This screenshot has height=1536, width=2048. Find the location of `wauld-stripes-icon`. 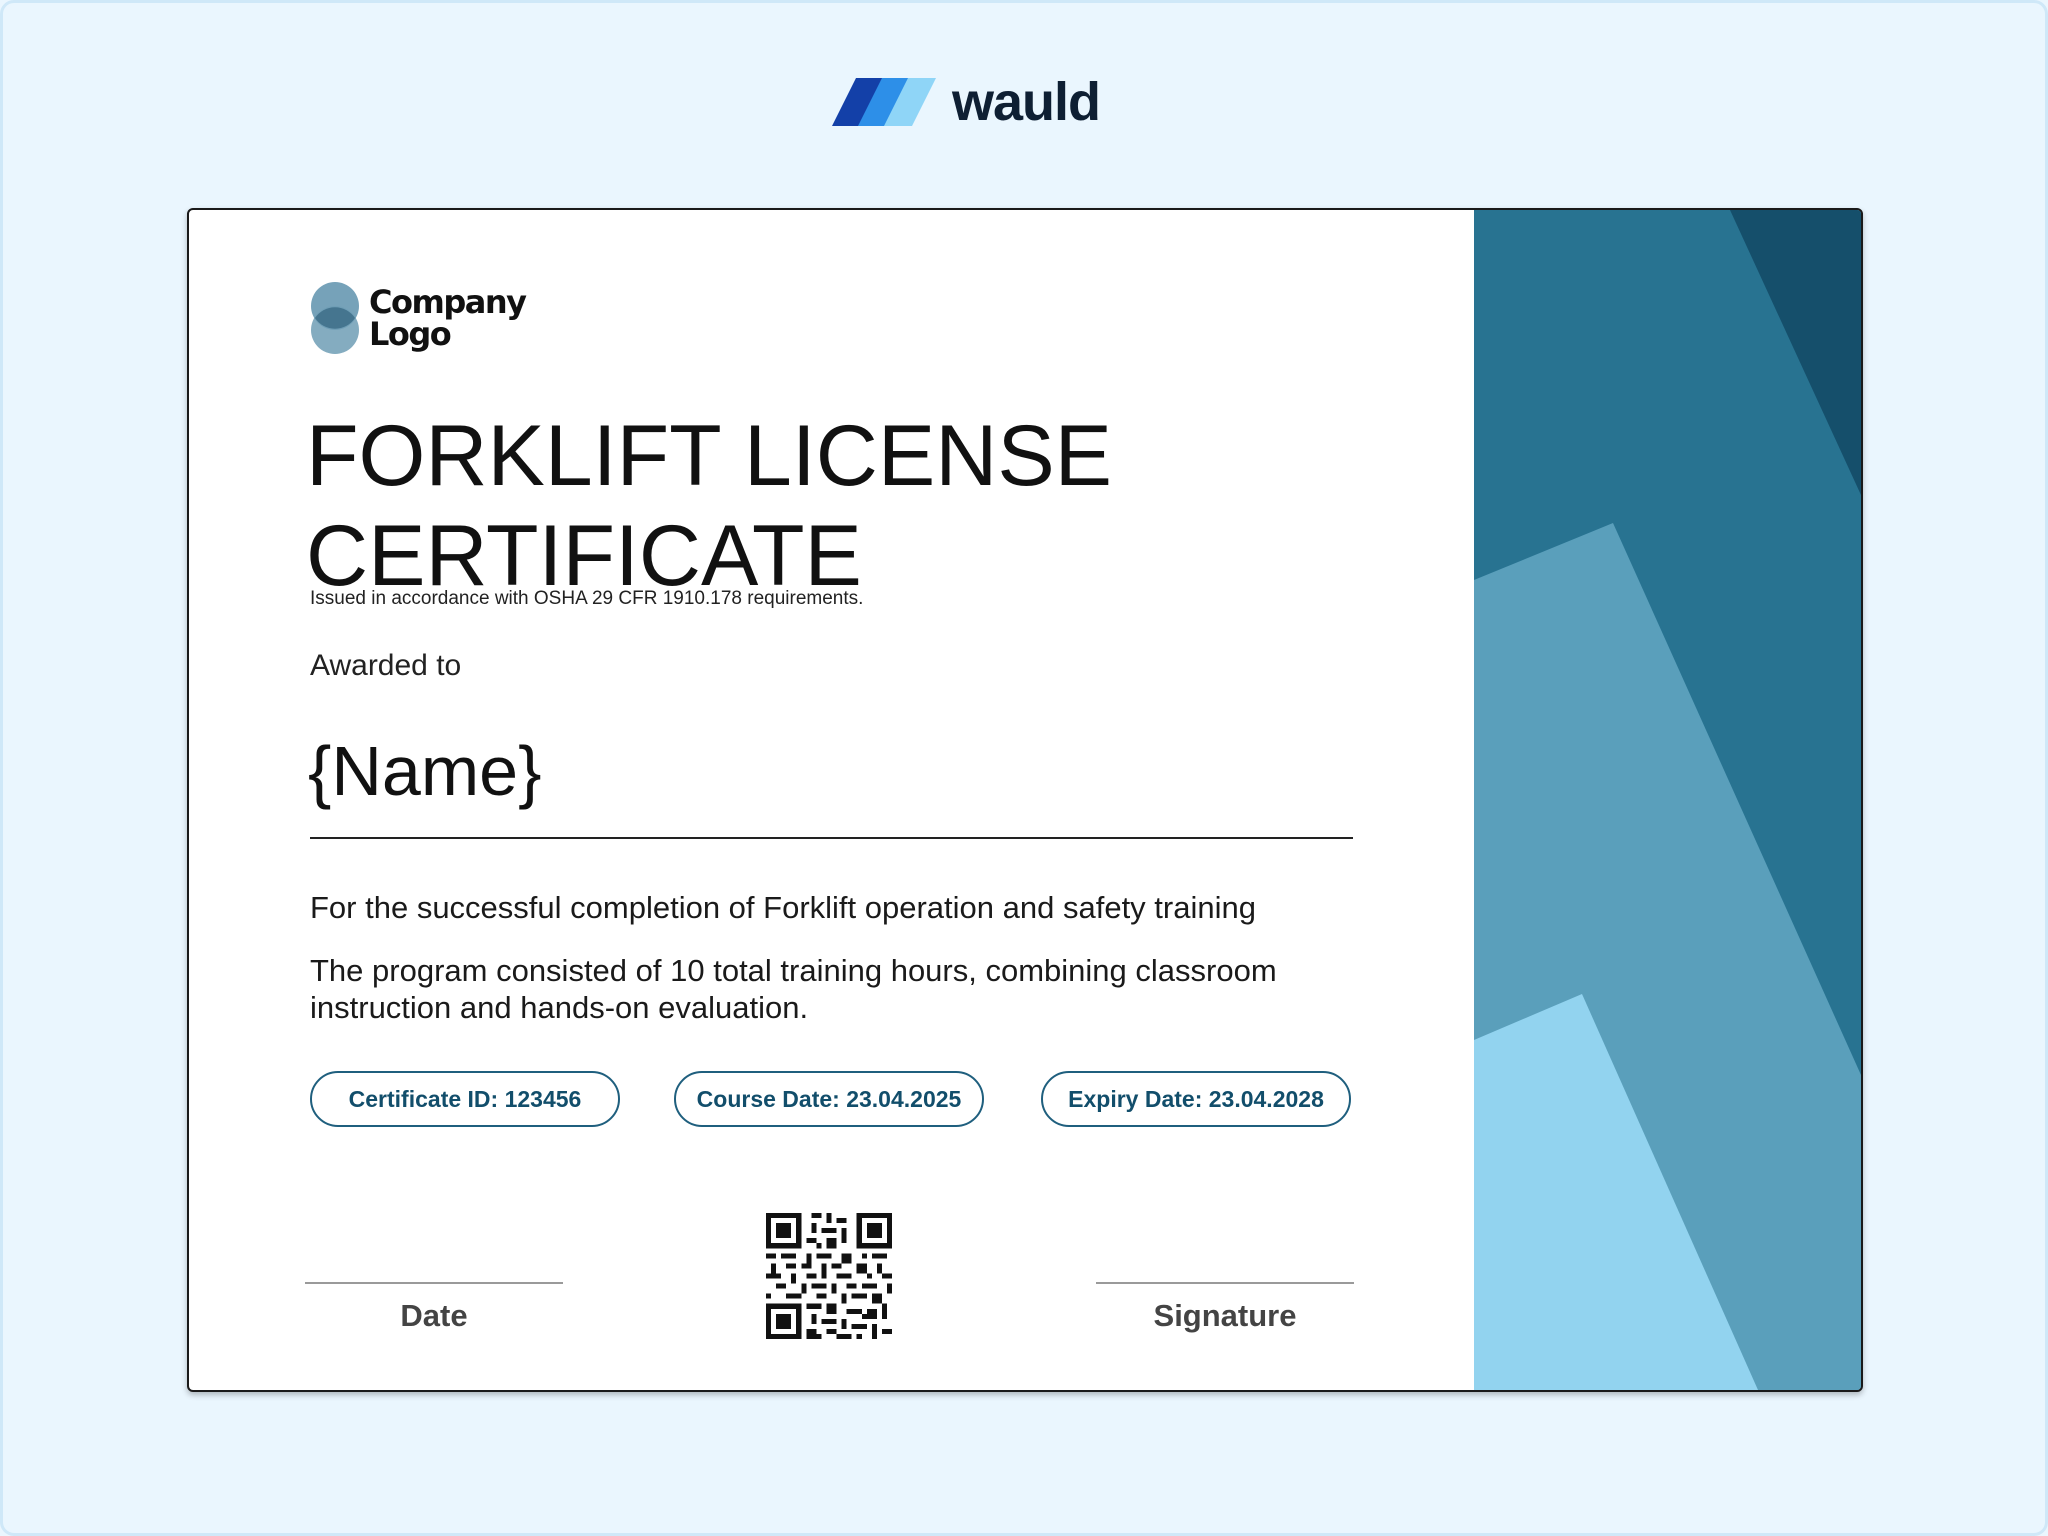

wauld-stripes-icon is located at coordinates (884, 102).